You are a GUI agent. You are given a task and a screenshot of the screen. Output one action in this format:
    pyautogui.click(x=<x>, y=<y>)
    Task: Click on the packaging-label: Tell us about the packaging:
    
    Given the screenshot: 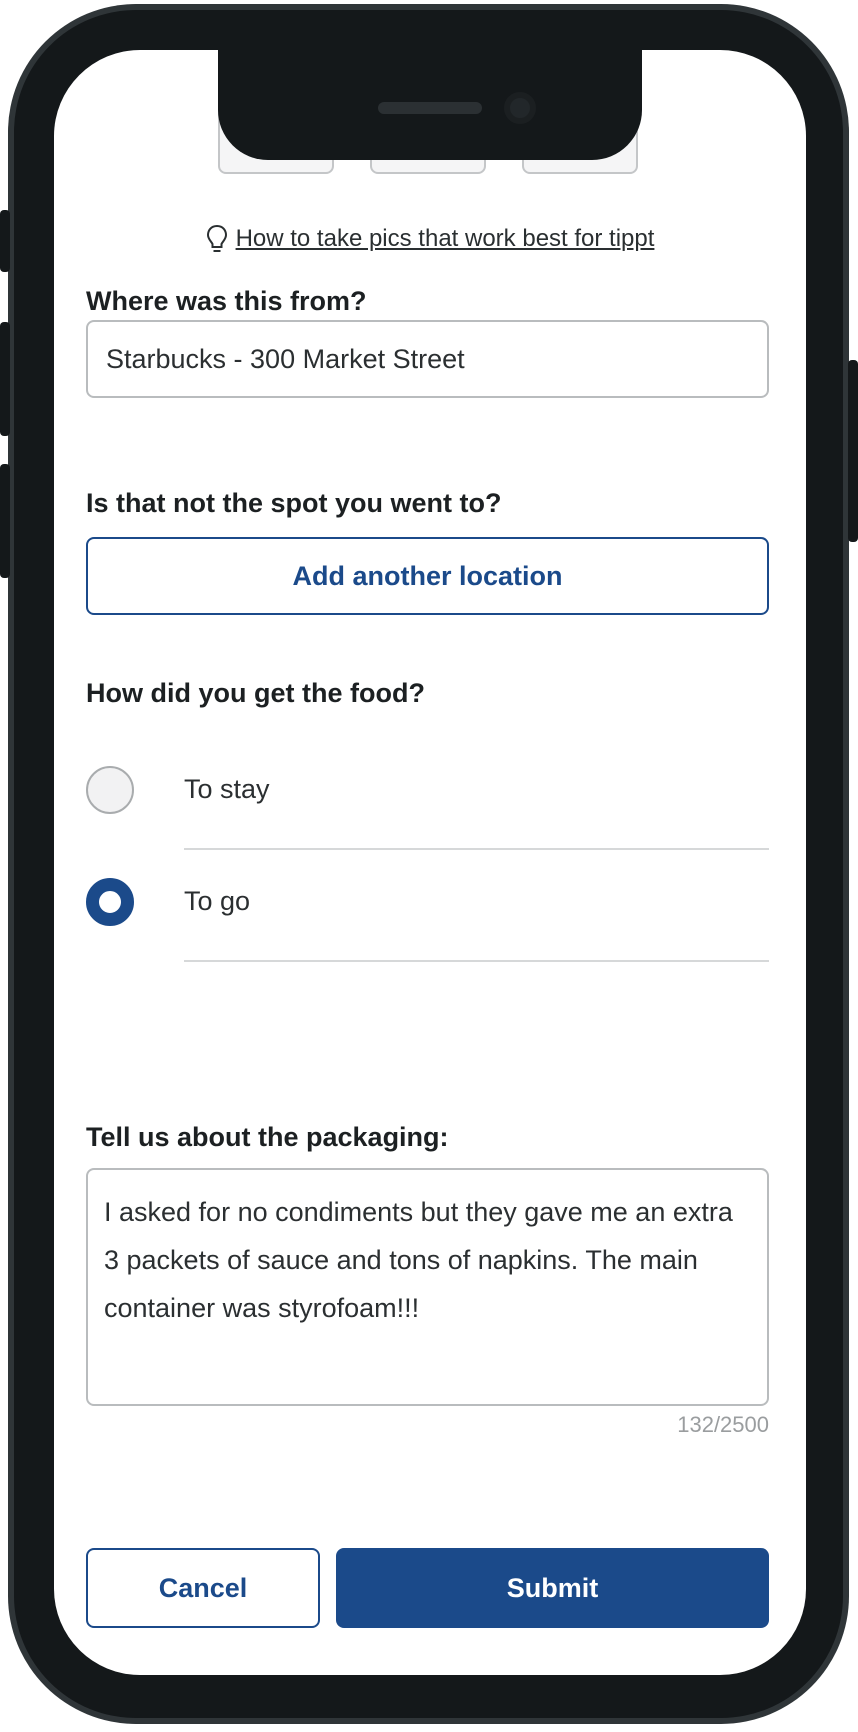 What is the action you would take?
    pyautogui.click(x=267, y=1137)
    